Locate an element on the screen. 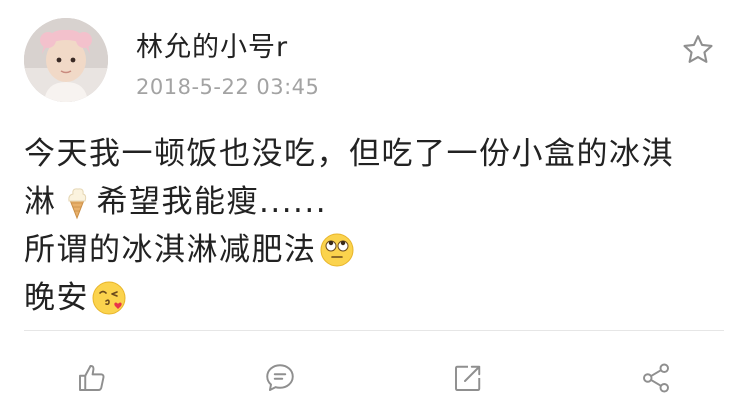 This screenshot has width=750, height=415. kiss-emoji-icon is located at coordinates (109, 298).